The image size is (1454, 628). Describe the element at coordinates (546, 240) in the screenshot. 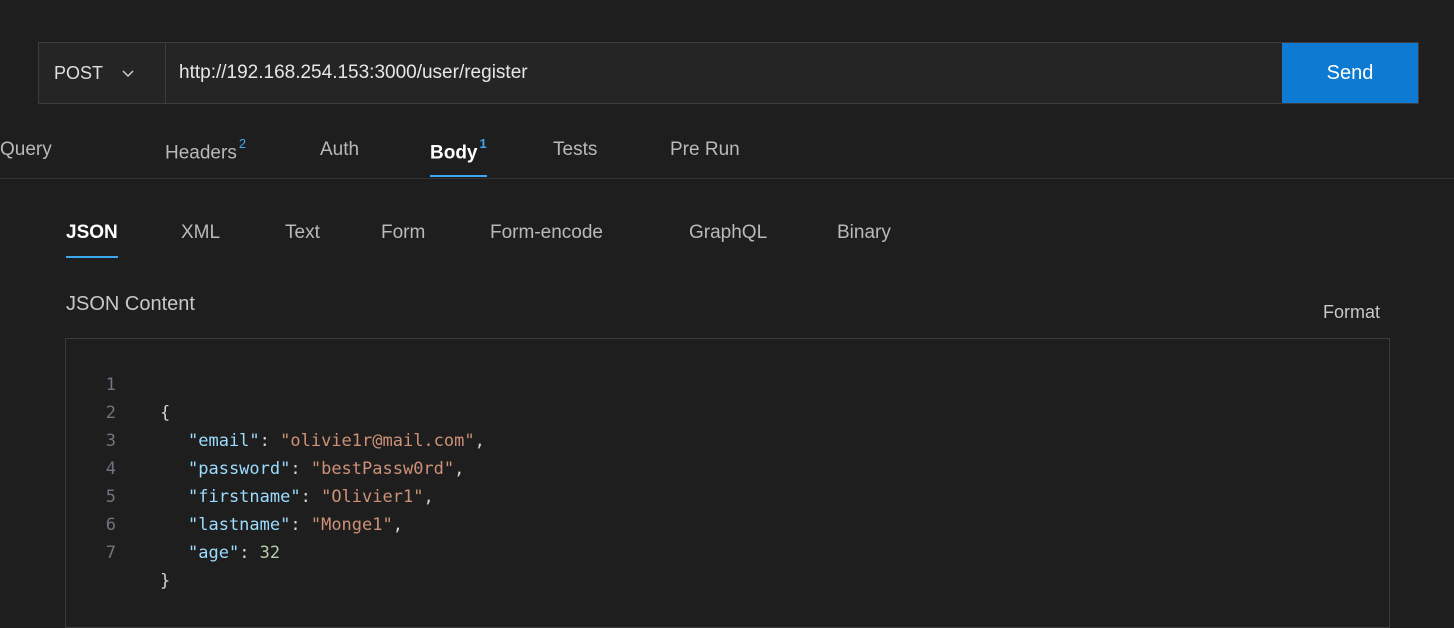

I see `body-tab-form-encode: Form-encode` at that location.